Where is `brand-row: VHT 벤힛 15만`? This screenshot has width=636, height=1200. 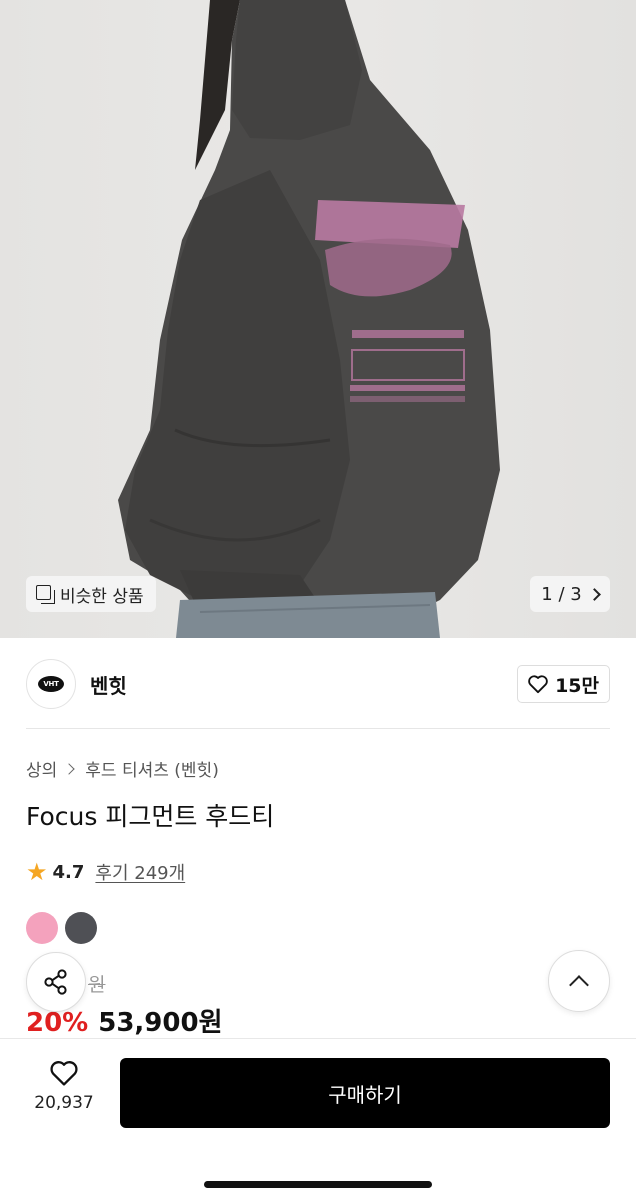 brand-row: VHT 벤힛 15만 is located at coordinates (318, 684).